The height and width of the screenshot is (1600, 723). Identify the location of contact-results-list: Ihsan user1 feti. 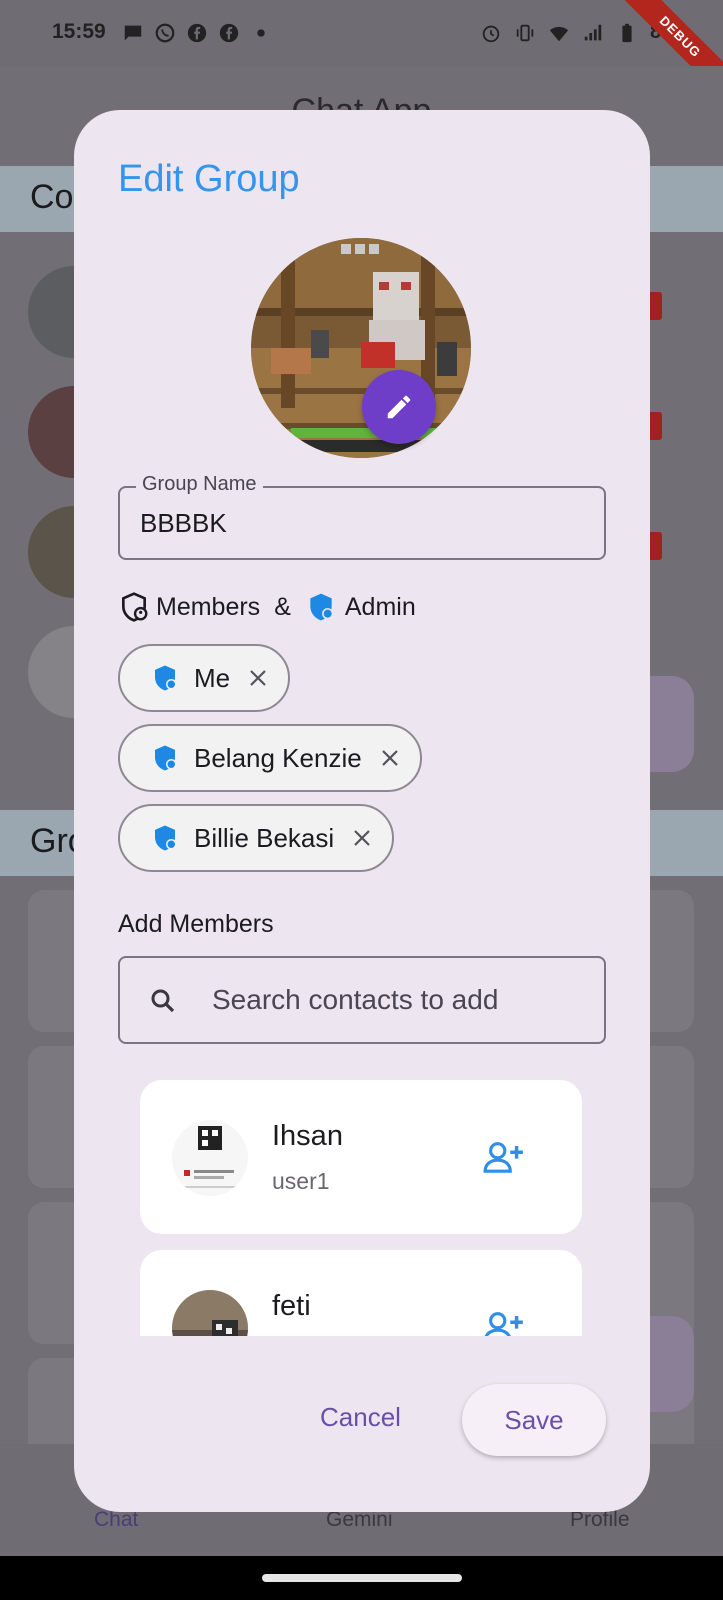
(362, 1208).